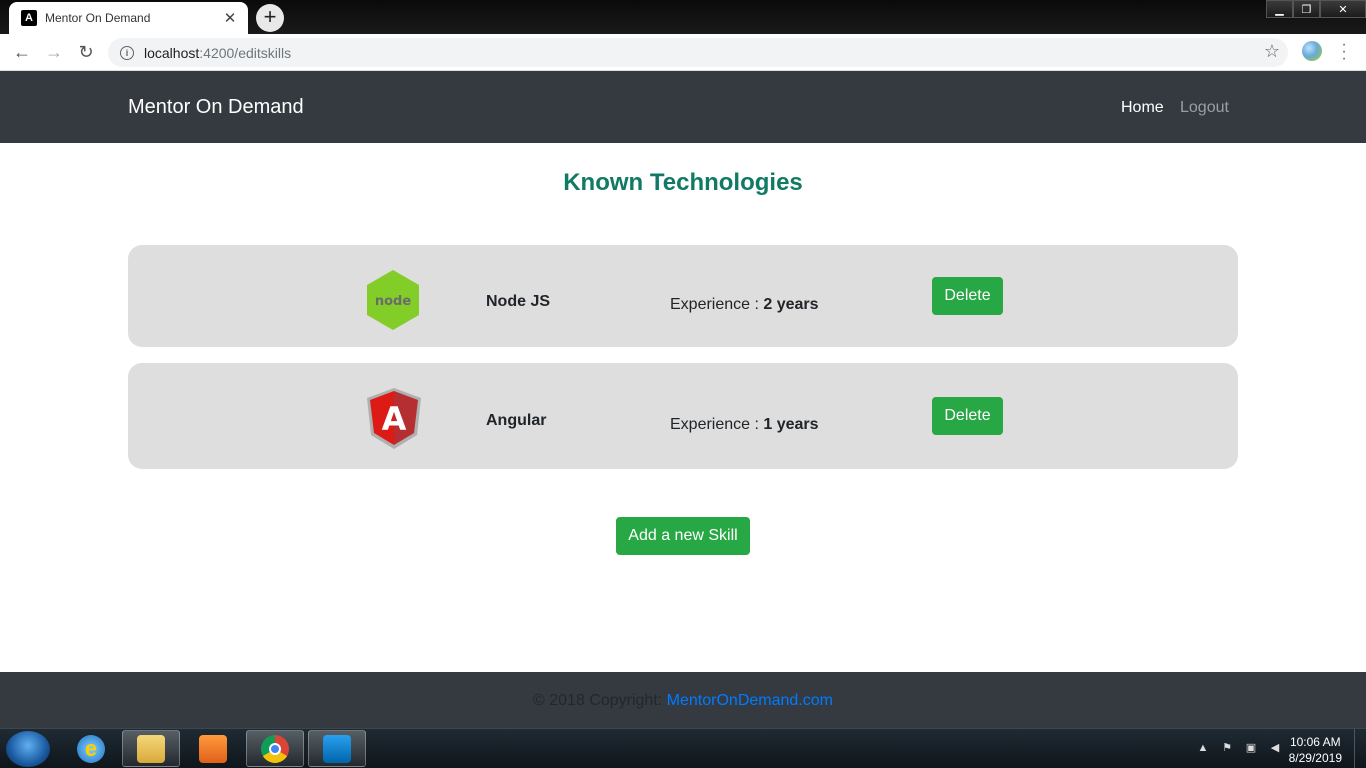 This screenshot has height=768, width=1366. I want to click on info-icon: i, so click(127, 52).